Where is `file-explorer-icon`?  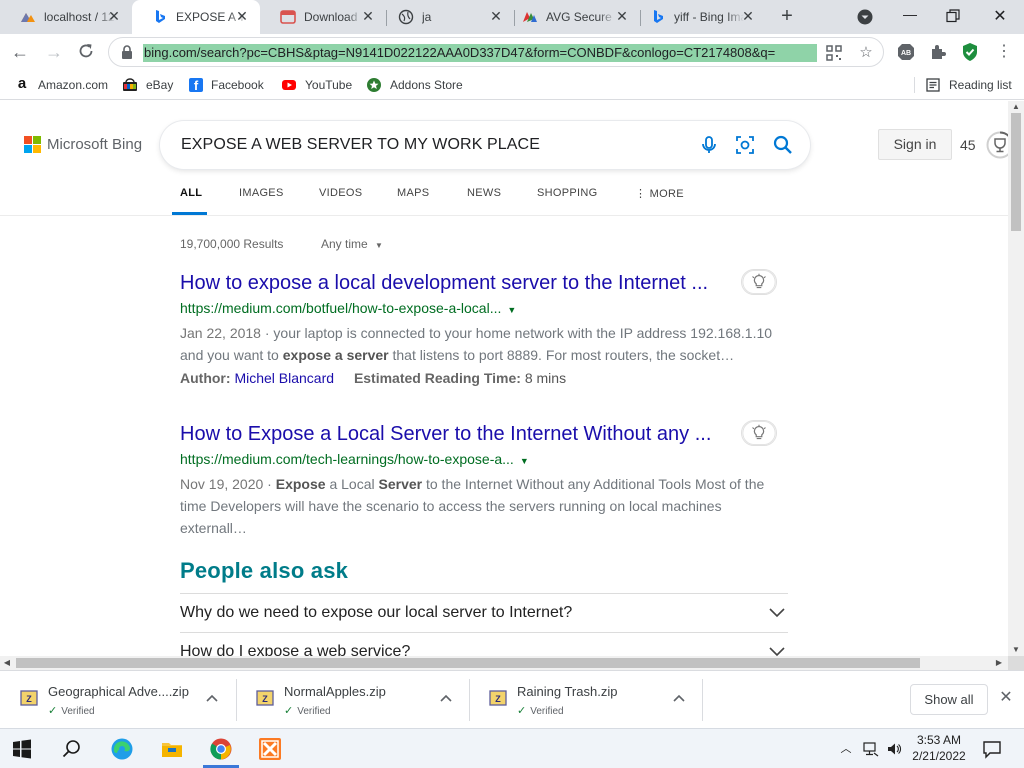 file-explorer-icon is located at coordinates (172, 749).